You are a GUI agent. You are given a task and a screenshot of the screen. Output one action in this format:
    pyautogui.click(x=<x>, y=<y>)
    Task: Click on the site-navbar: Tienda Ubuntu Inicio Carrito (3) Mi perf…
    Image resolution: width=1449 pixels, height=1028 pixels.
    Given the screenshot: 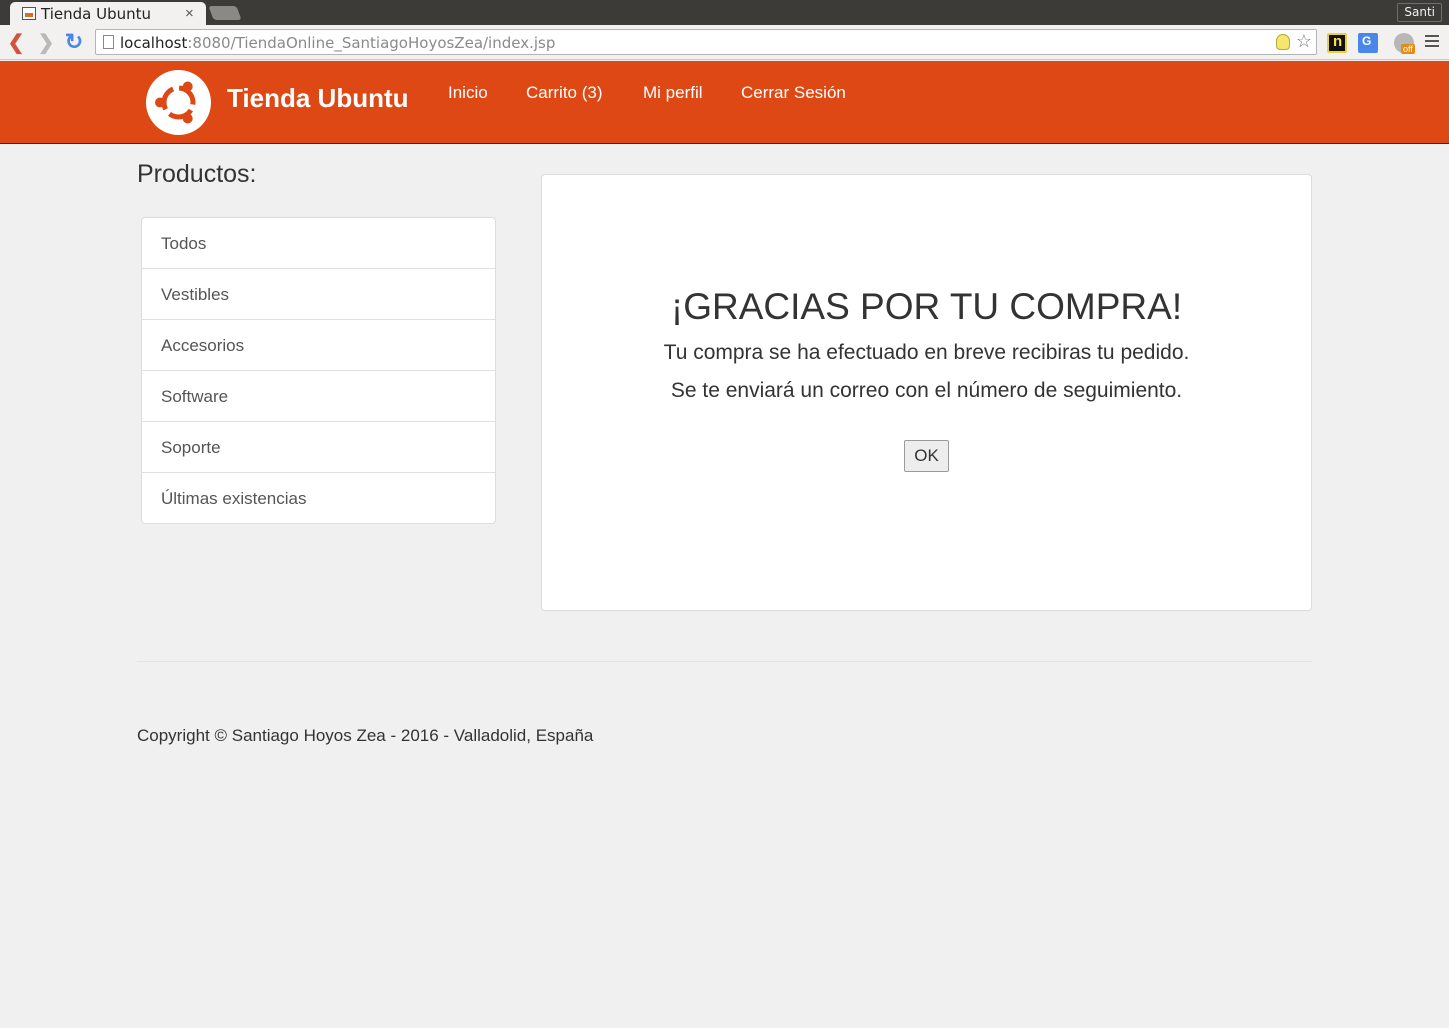 What is the action you would take?
    pyautogui.click(x=724, y=102)
    